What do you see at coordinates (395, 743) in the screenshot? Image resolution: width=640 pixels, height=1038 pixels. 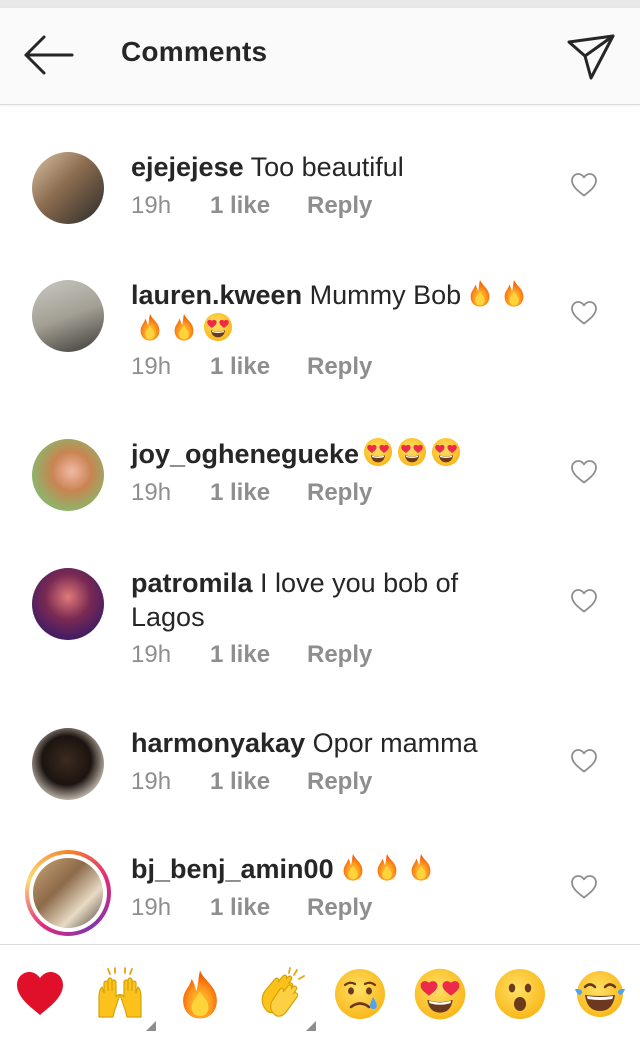 I see `comment-body: Opor mamma` at bounding box center [395, 743].